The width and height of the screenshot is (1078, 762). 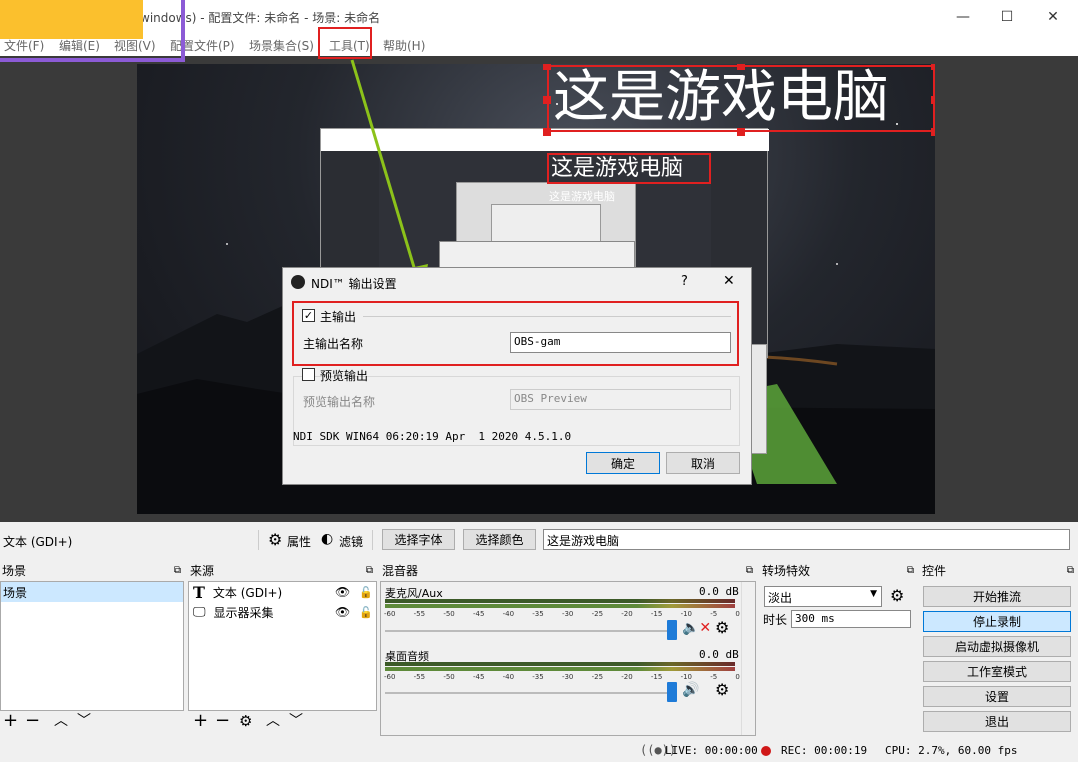 I want to click on properties-button: 属性, so click(x=299, y=541).